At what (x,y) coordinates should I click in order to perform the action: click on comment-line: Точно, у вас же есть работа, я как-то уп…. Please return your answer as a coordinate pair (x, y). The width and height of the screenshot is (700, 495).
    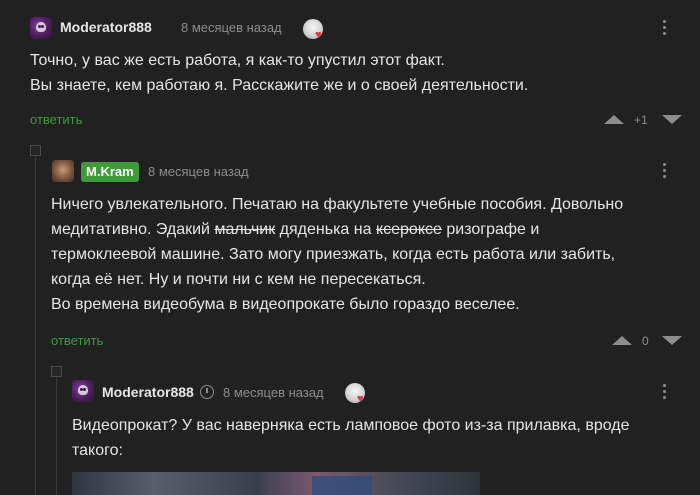
    Looking at the image, I should click on (237, 60).